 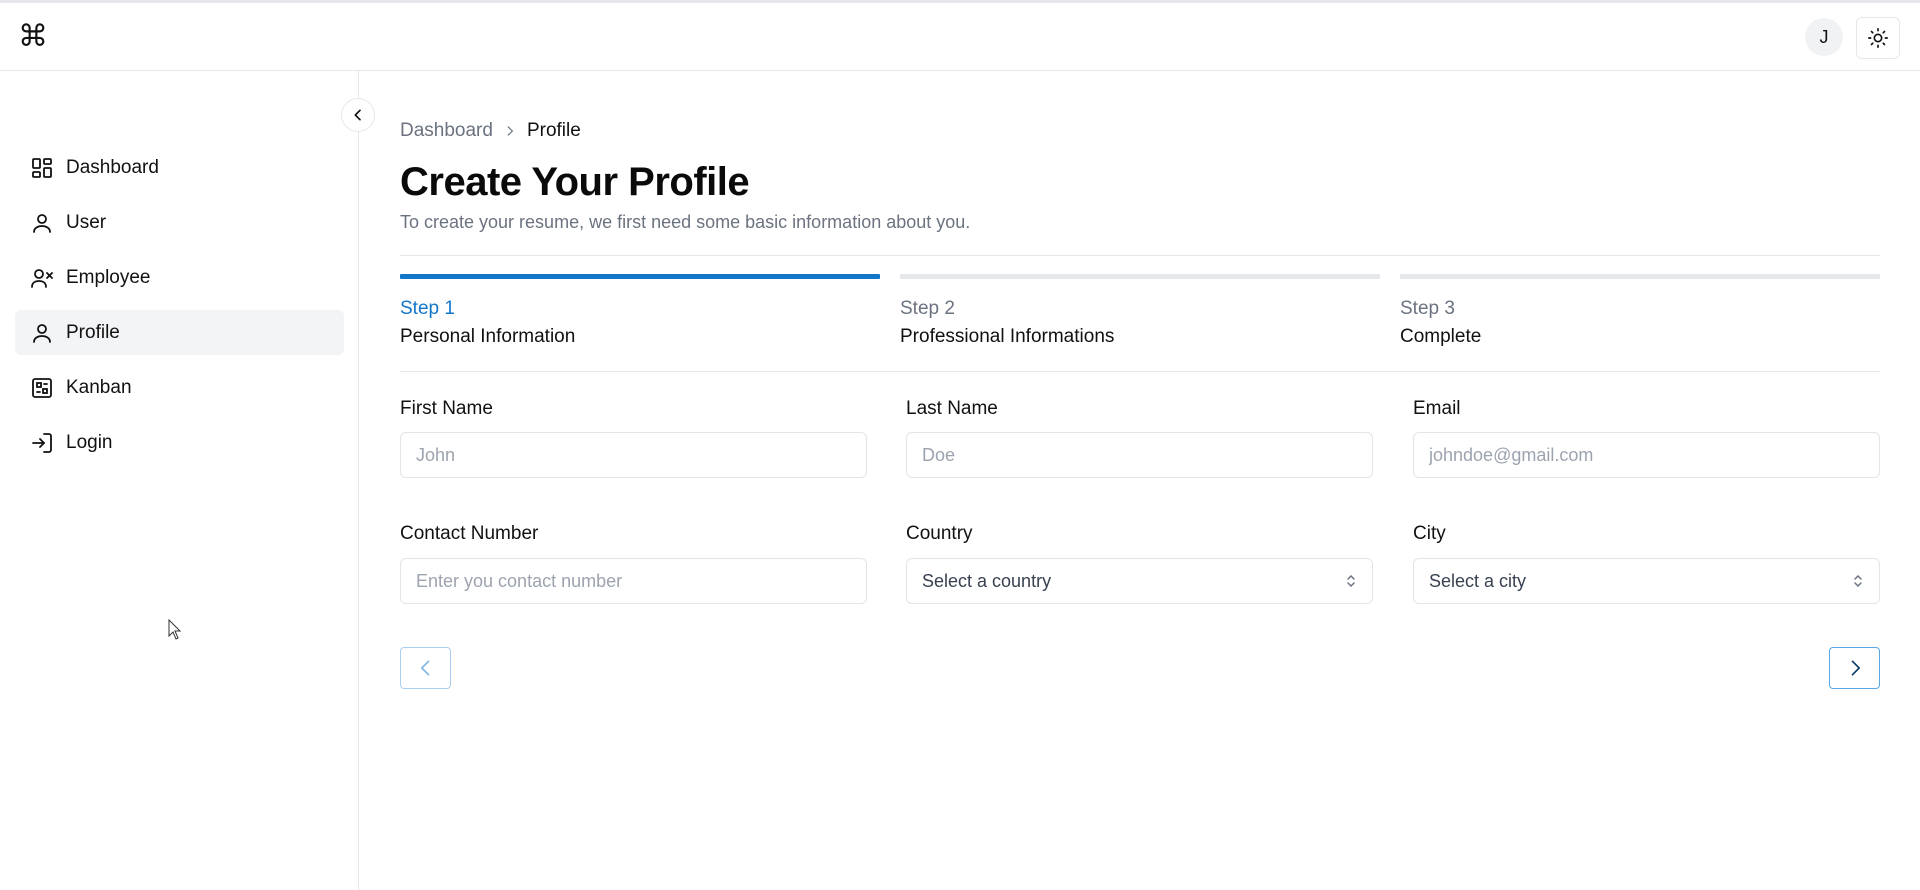 I want to click on email-label: Email, so click(x=1437, y=408).